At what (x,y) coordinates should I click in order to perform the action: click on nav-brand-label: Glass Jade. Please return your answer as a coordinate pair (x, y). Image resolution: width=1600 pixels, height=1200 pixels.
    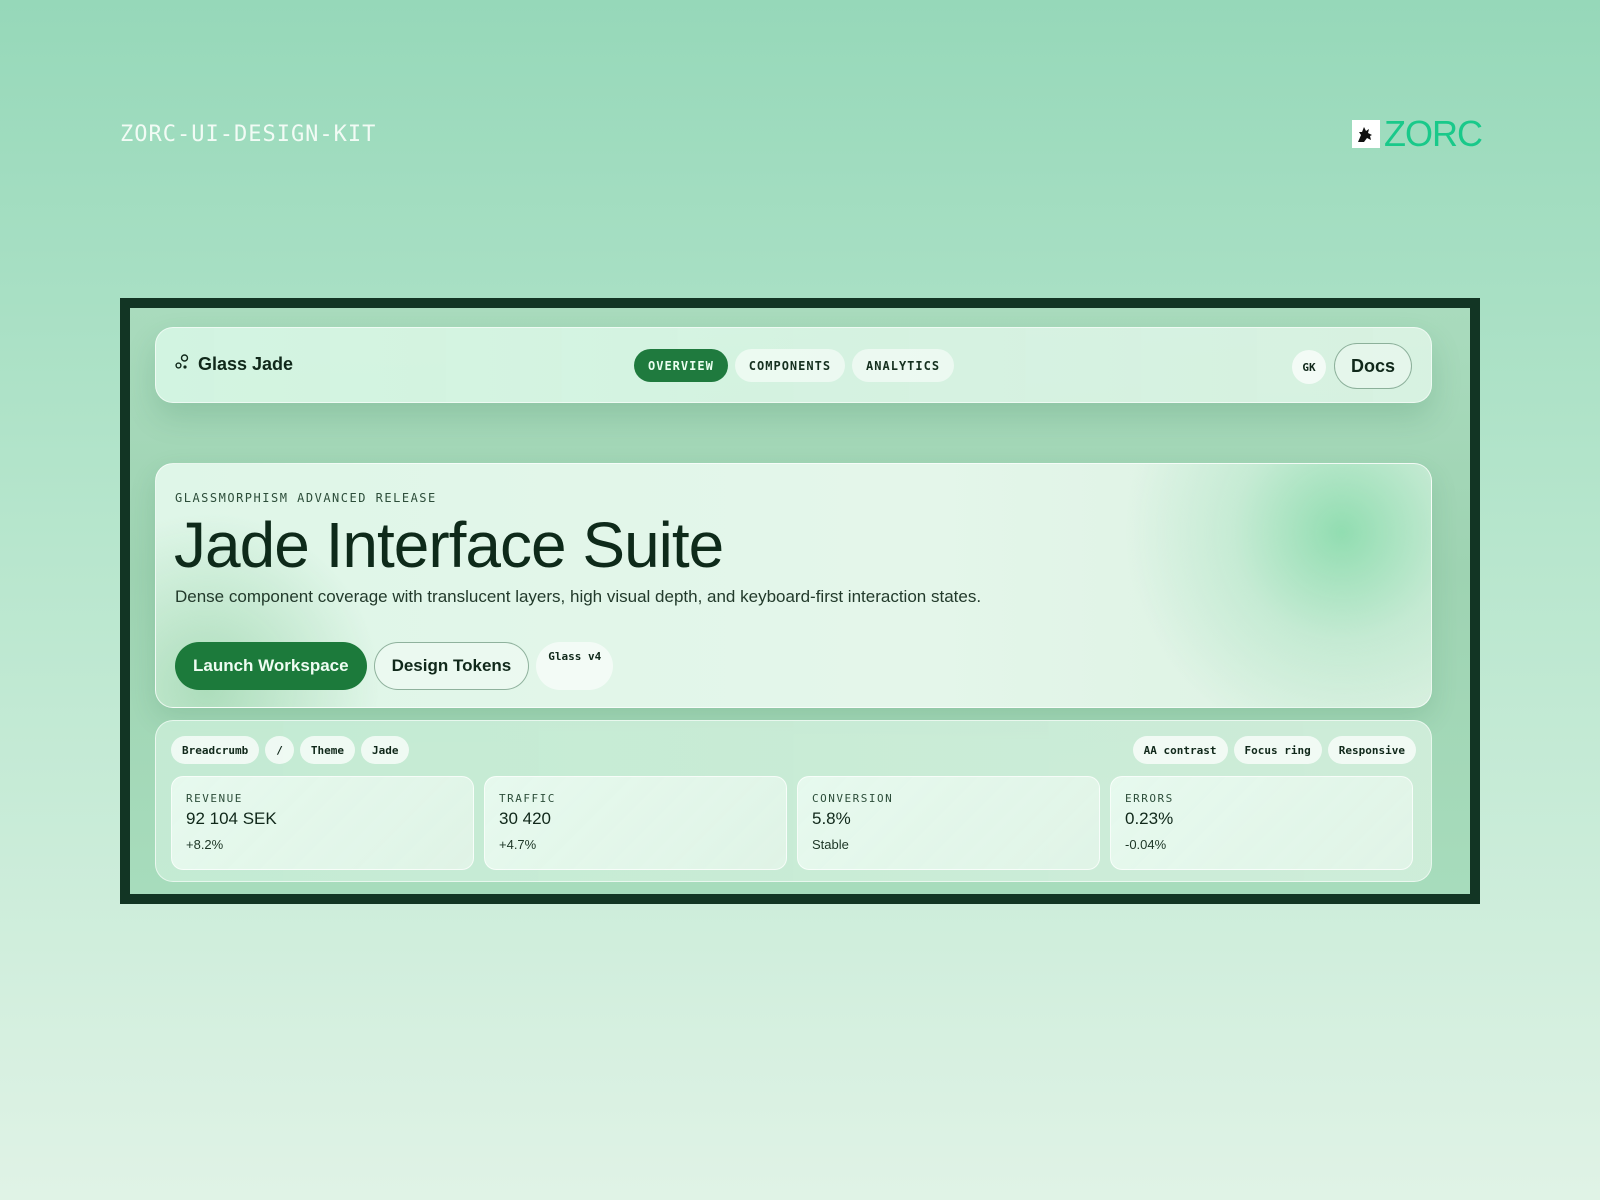
    Looking at the image, I should click on (246, 364).